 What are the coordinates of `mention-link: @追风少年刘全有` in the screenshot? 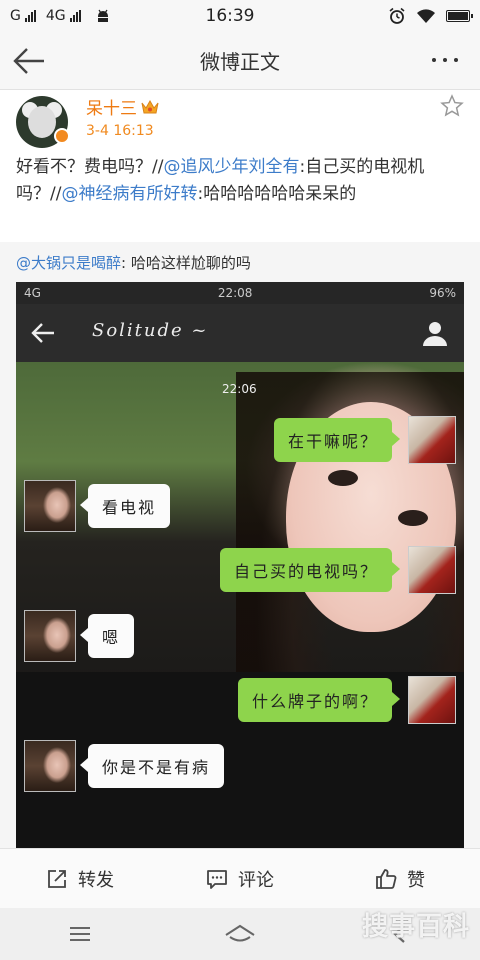 It's located at (231, 167).